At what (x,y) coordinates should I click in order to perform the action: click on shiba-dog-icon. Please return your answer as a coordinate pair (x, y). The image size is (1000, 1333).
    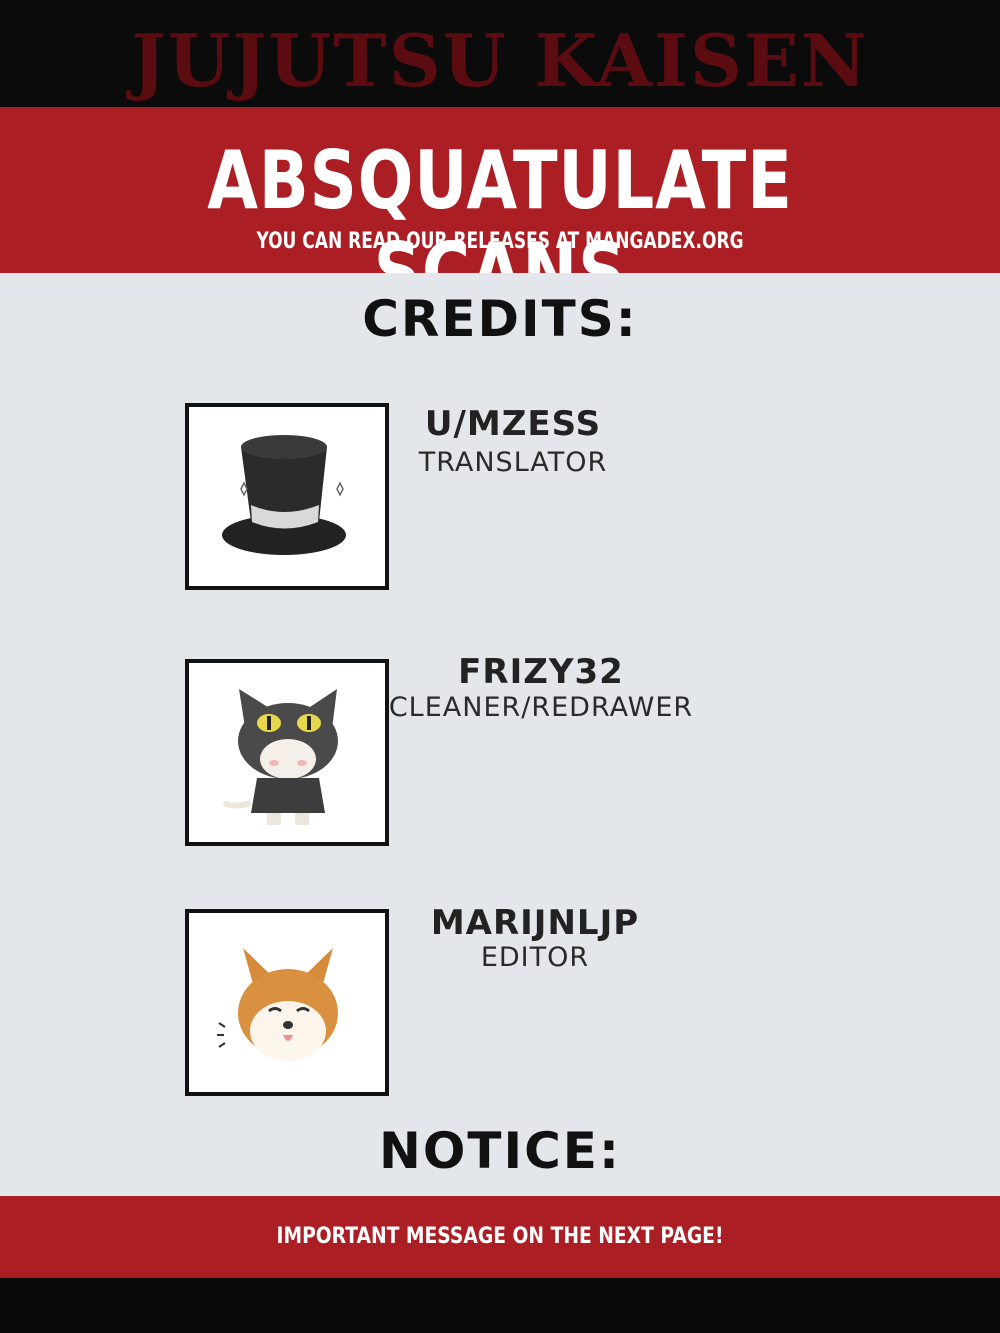
    Looking at the image, I should click on (277, 1004).